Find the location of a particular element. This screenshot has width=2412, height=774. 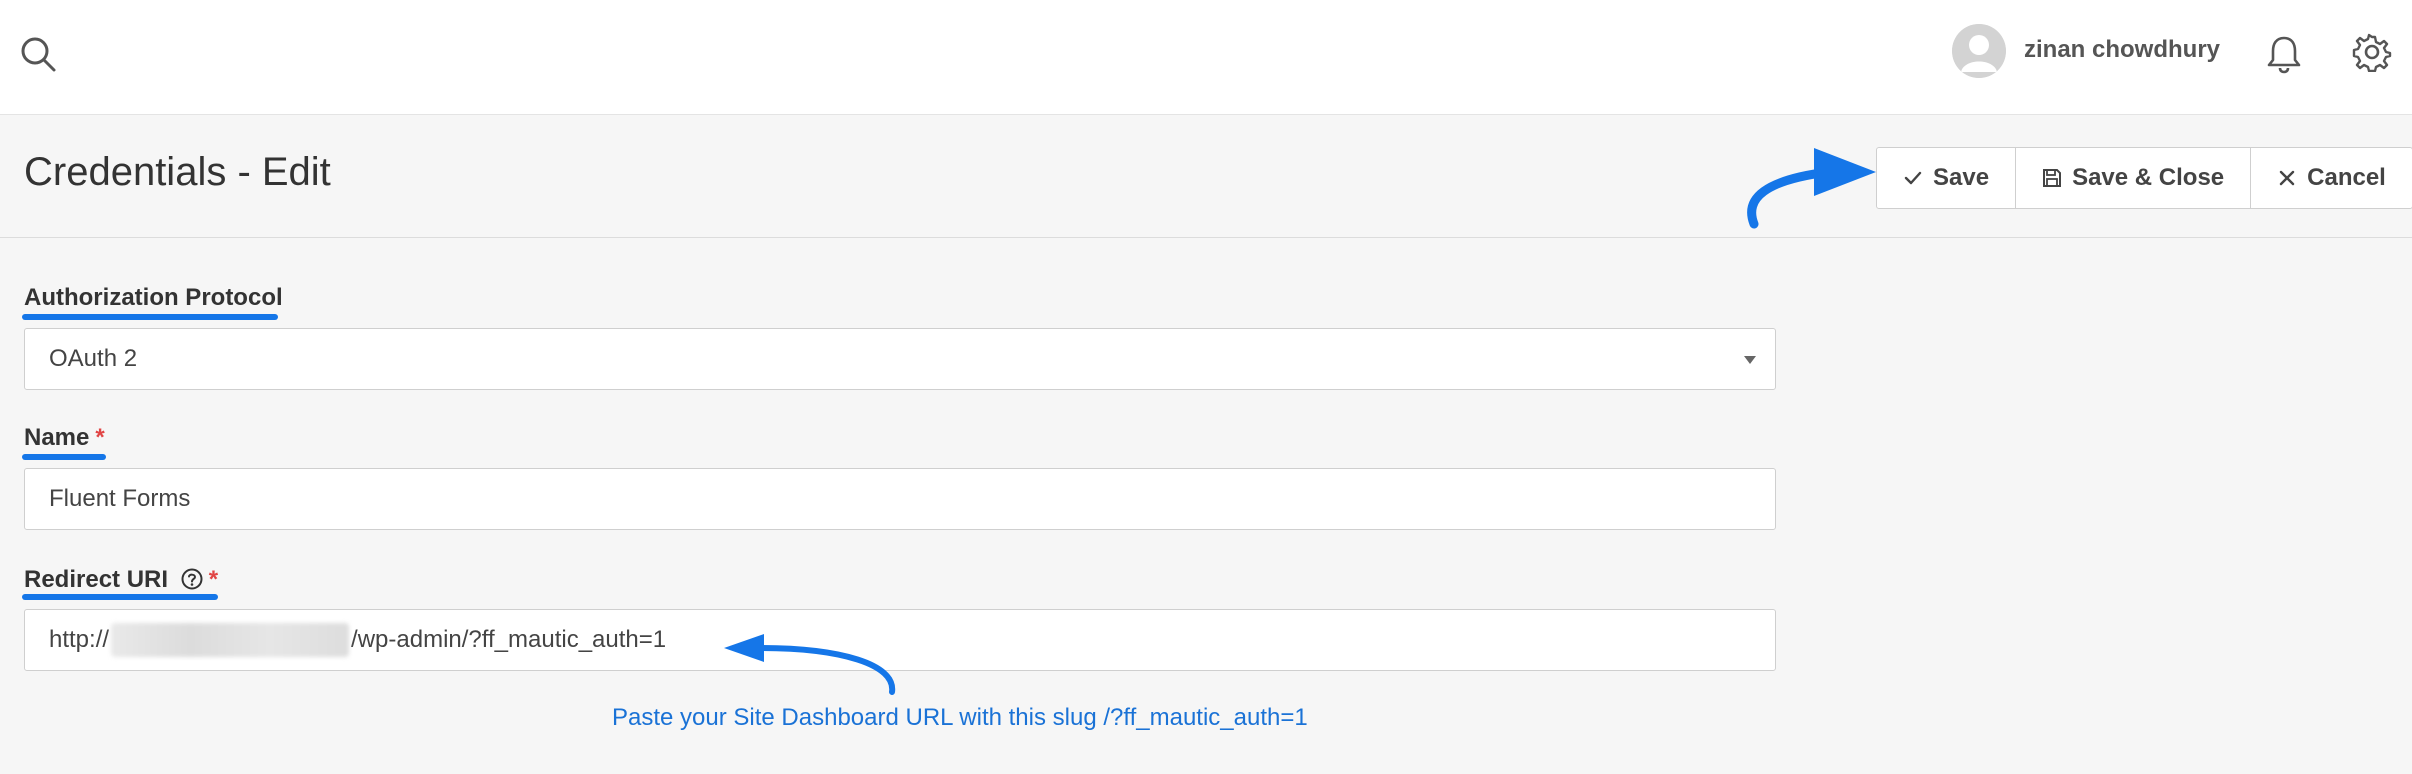

save-button: Save is located at coordinates (1947, 178).